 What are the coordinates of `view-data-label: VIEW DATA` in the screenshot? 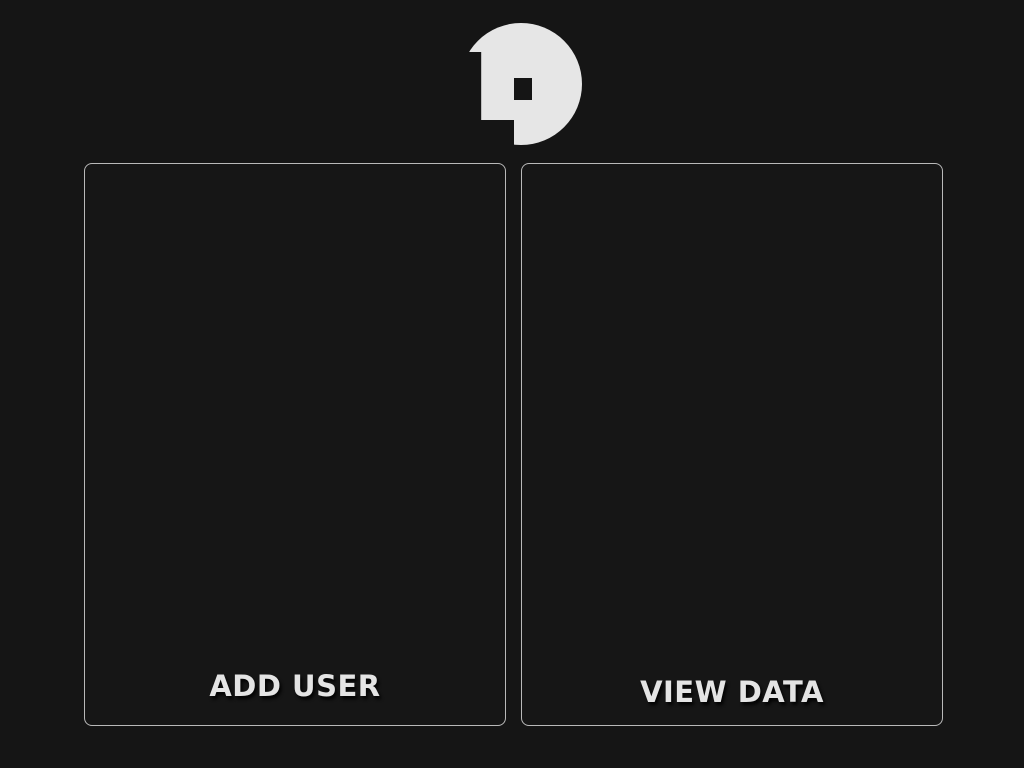 It's located at (732, 692).